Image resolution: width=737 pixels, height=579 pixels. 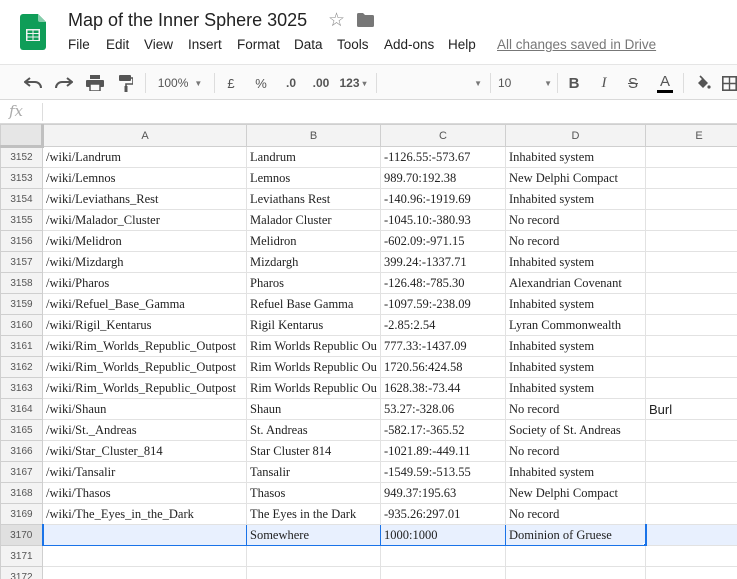 I want to click on cell-b: Malador Cluster, so click(x=313, y=220).